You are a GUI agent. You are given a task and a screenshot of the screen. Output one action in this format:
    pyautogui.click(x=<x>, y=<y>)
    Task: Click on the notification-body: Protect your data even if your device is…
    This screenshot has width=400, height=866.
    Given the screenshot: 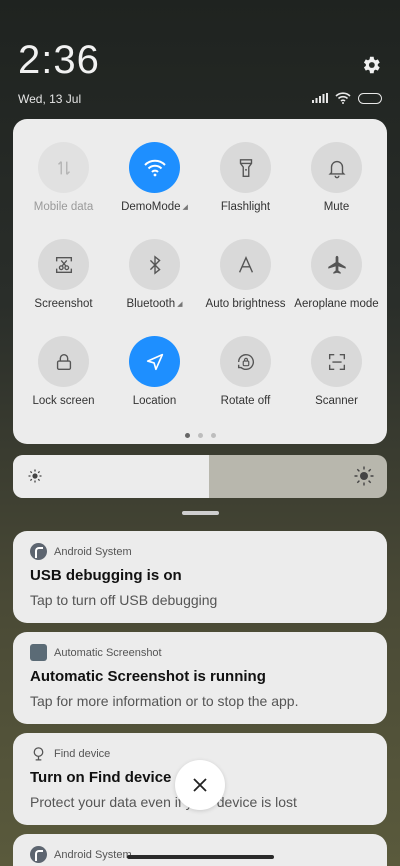 What is the action you would take?
    pyautogui.click(x=163, y=802)
    